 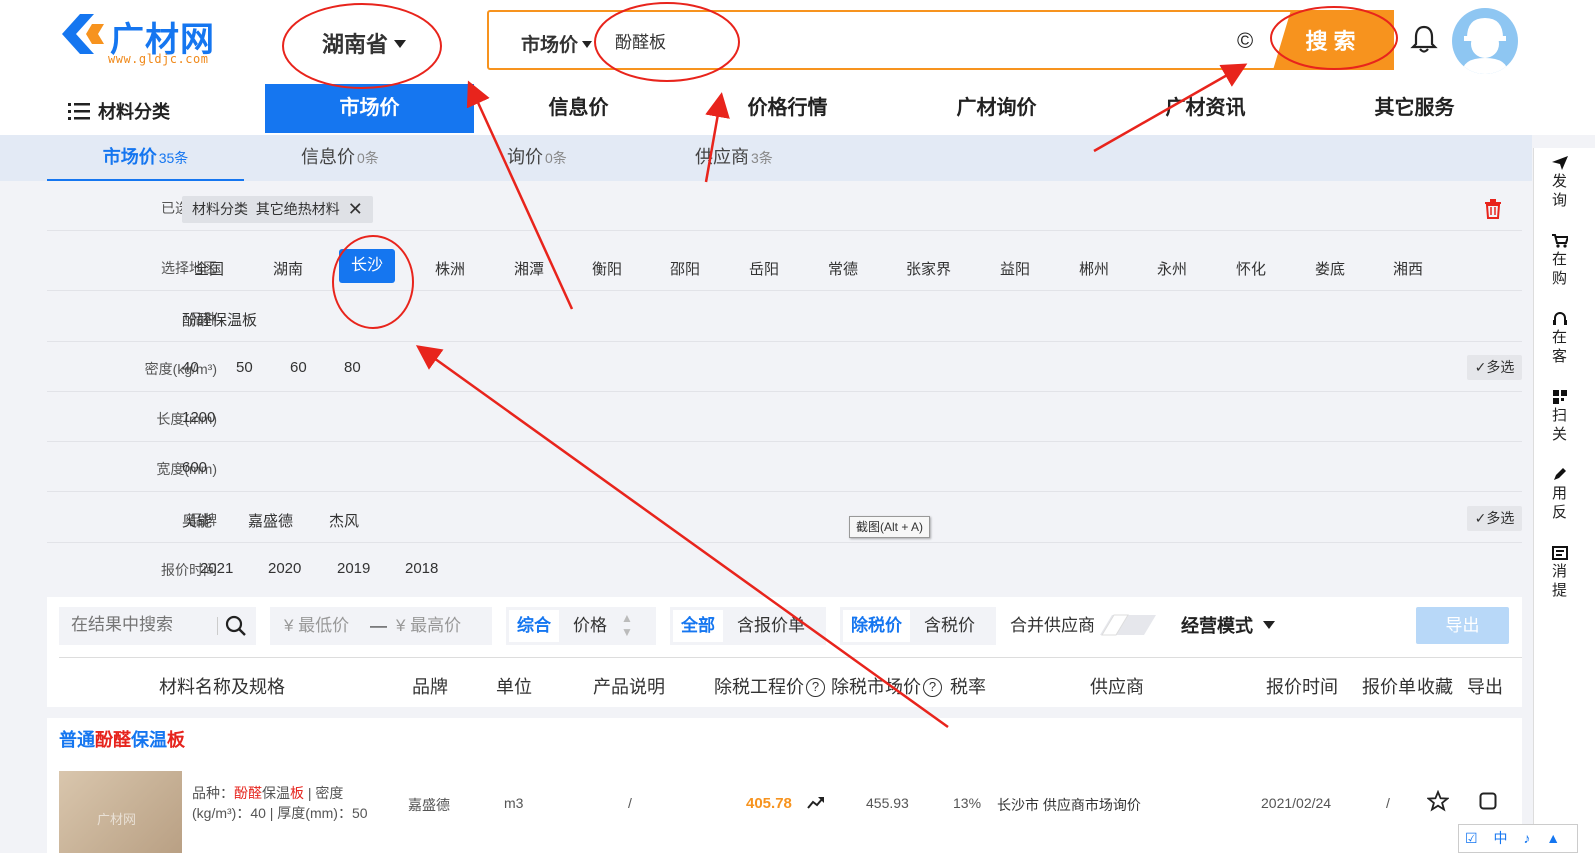 What do you see at coordinates (1573, 183) in the screenshot?
I see `sidebar-send-inquiry: 发询` at bounding box center [1573, 183].